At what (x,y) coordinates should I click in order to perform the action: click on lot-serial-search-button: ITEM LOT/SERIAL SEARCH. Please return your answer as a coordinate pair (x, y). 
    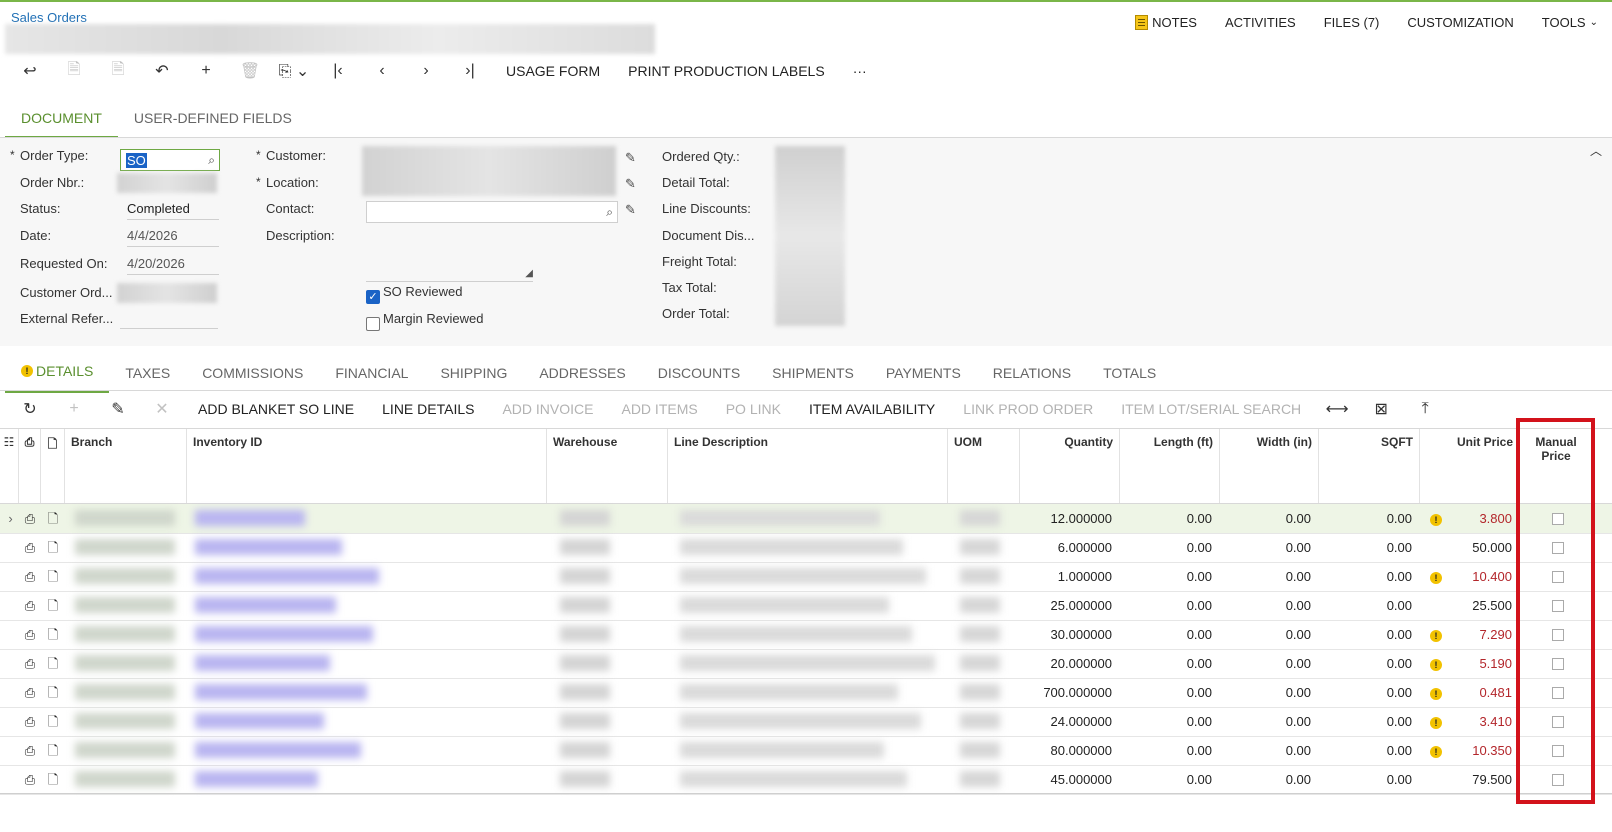
    Looking at the image, I should click on (1211, 409).